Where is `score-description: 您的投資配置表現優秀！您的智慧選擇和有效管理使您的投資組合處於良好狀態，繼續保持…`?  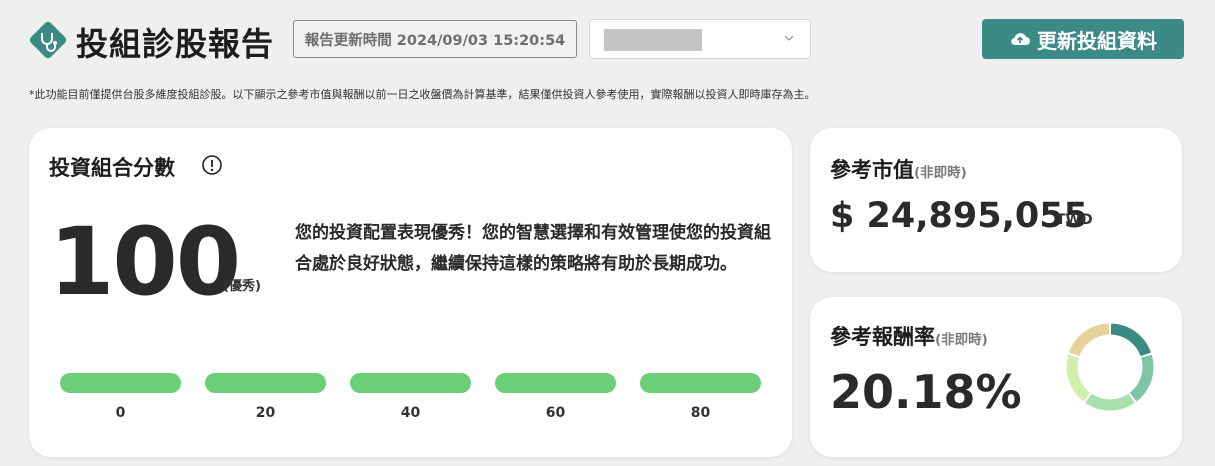 score-description: 您的投資配置表現優秀！您的智慧選擇和有效管理使您的投資組合處於良好狀態，繼續保持… is located at coordinates (533, 248).